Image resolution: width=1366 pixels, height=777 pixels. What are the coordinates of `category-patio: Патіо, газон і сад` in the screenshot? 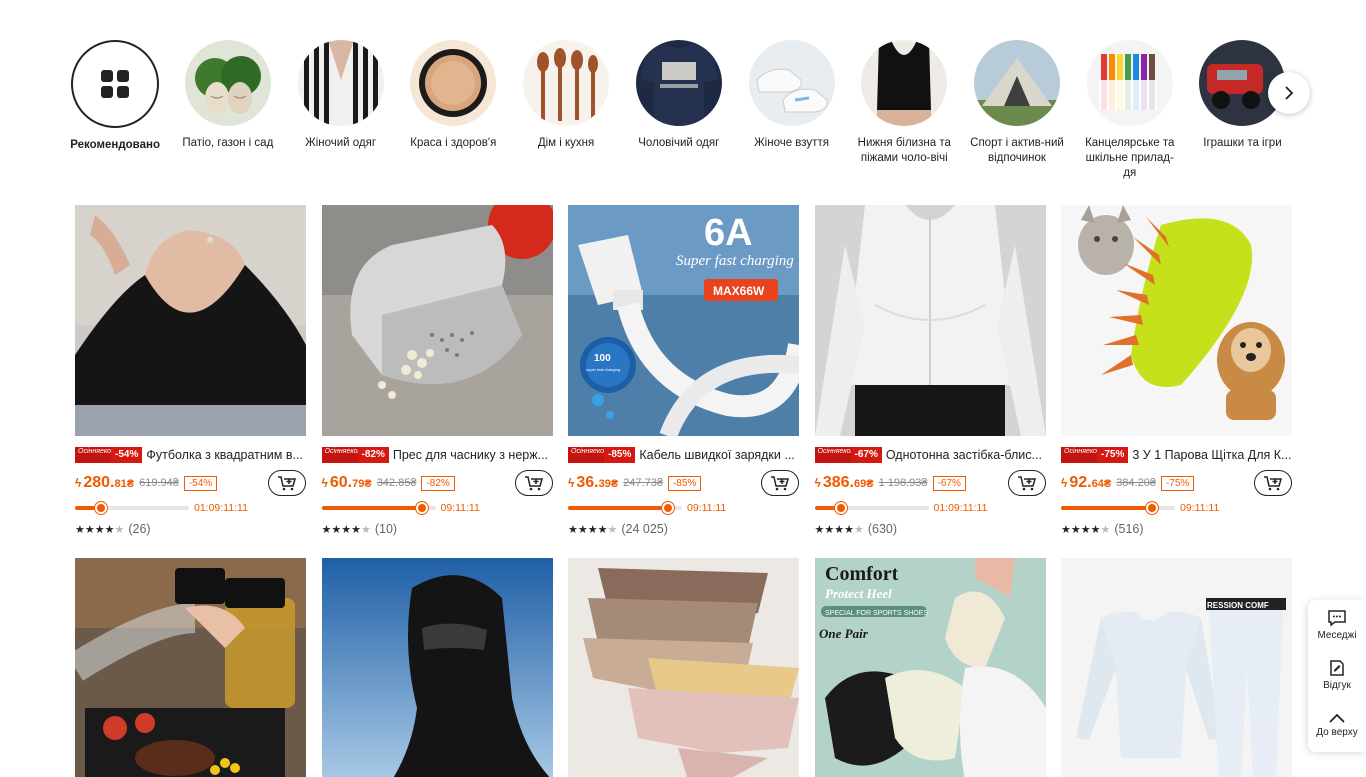 It's located at (228, 115).